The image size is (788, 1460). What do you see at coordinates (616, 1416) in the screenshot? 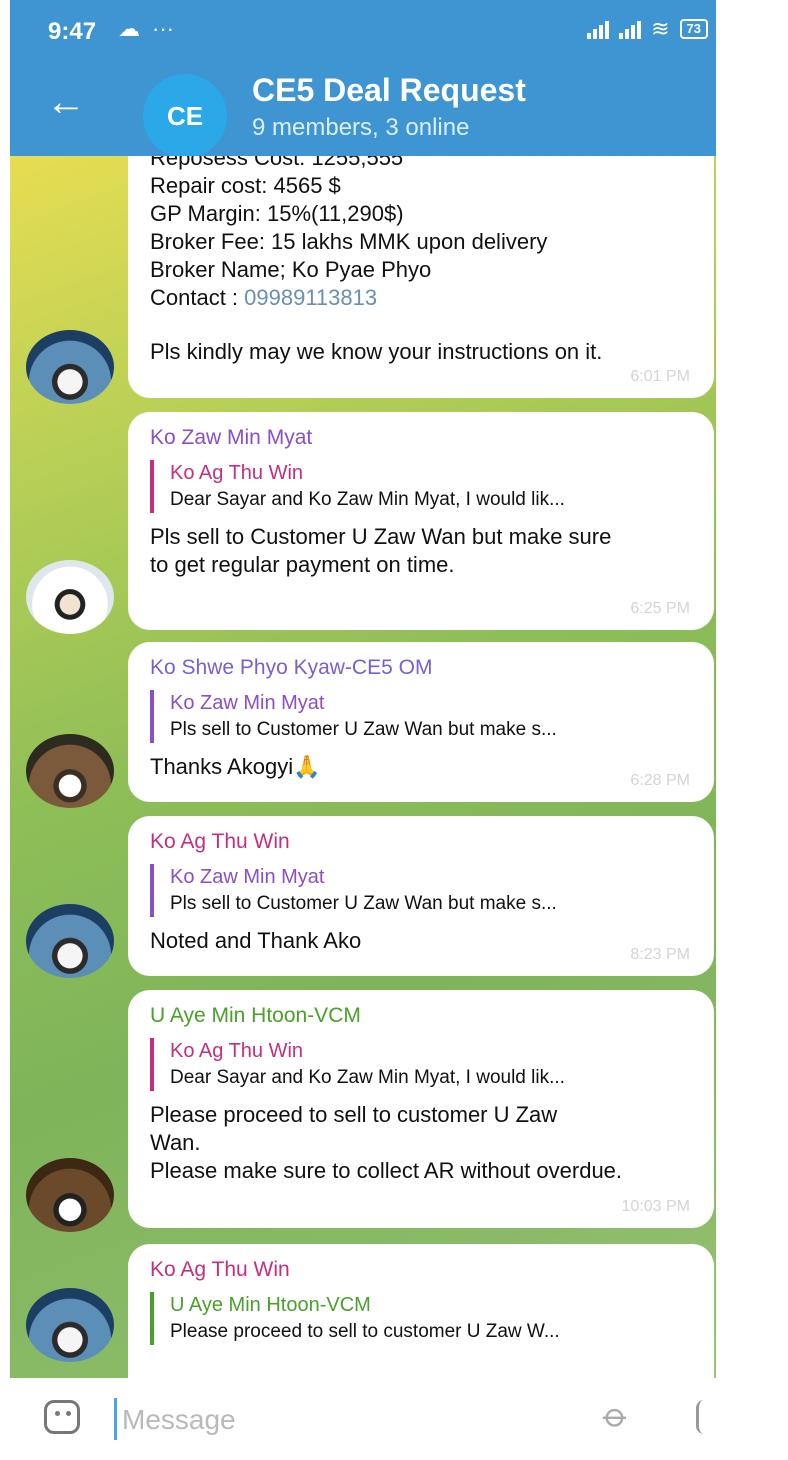
I see `attach-icon: ⌀` at bounding box center [616, 1416].